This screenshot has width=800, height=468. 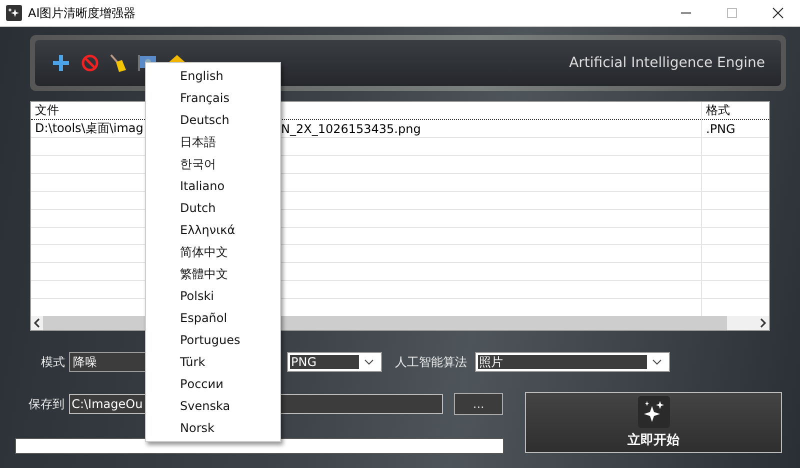 What do you see at coordinates (52, 362) in the screenshot?
I see `mode-label: 模式` at bounding box center [52, 362].